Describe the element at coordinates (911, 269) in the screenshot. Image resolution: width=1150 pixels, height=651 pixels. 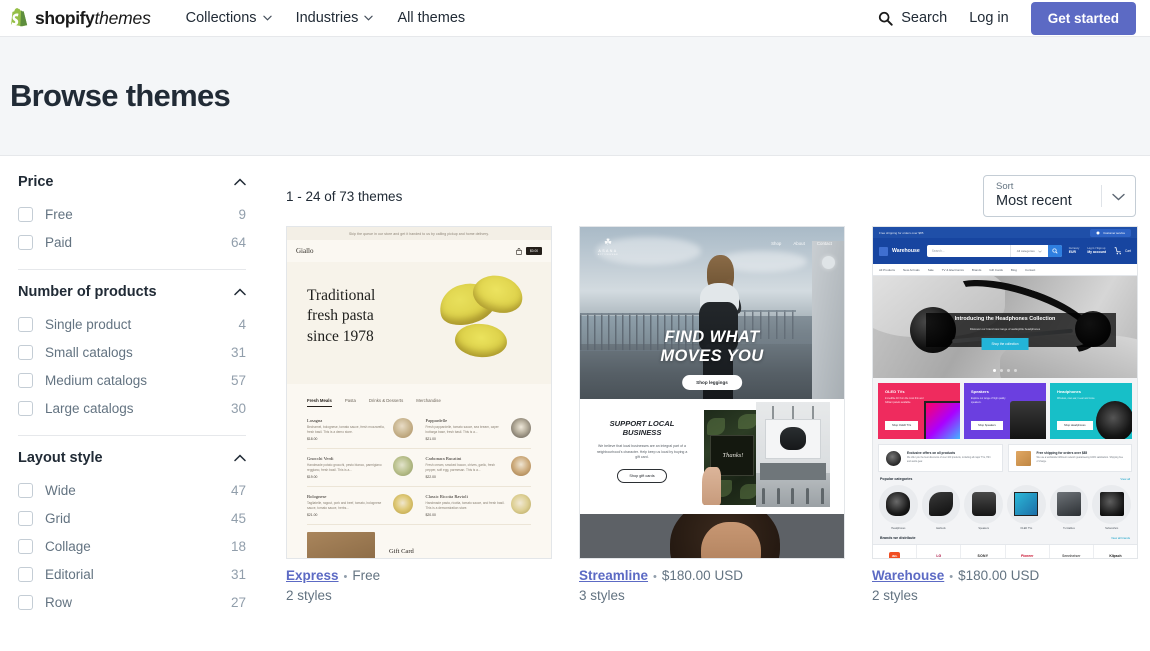
I see `warehouse-subnav-item: New Arrivals` at that location.